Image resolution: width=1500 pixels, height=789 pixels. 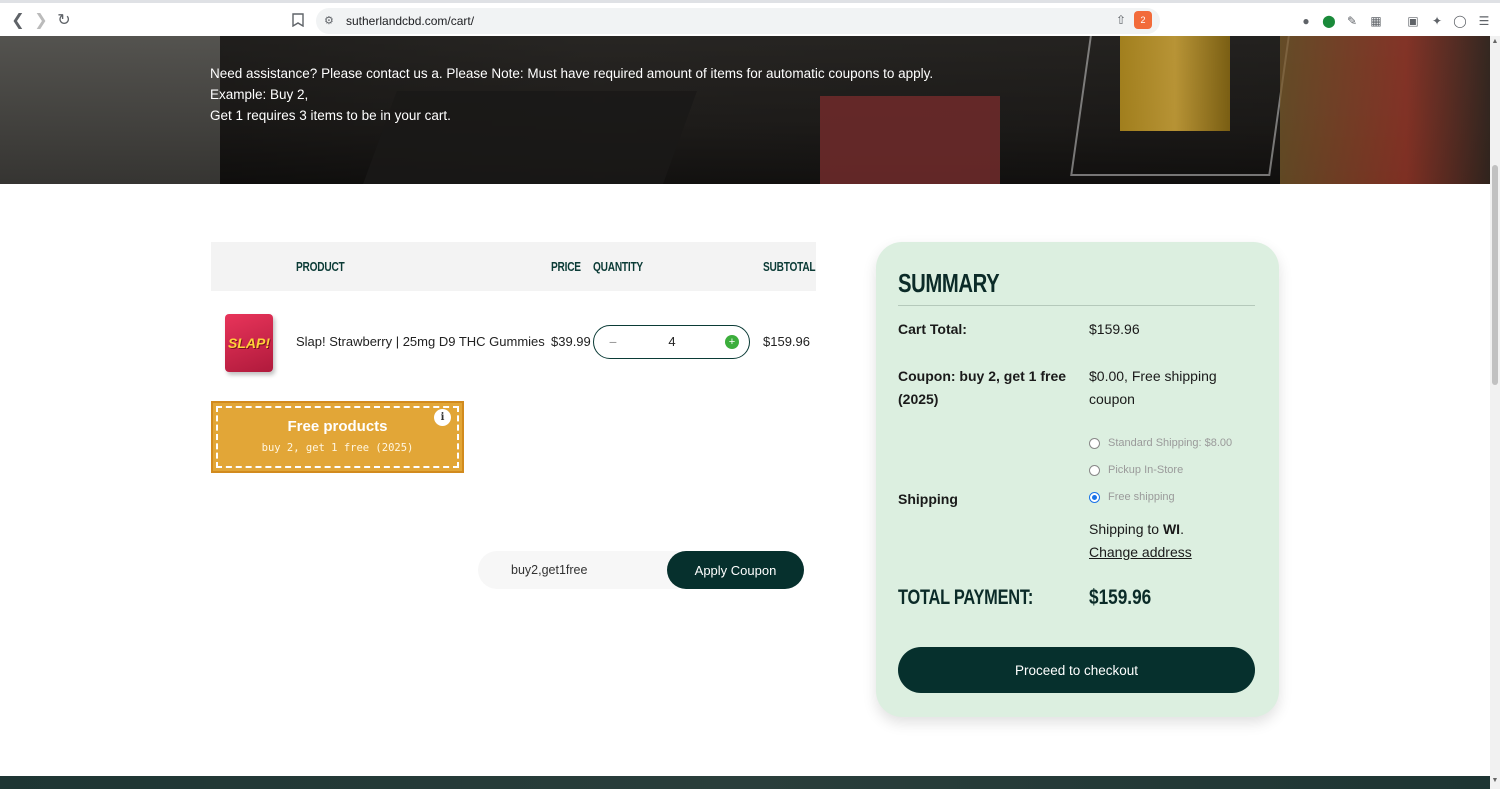 What do you see at coordinates (618, 266) in the screenshot?
I see `header-quantity: QUANTITY` at bounding box center [618, 266].